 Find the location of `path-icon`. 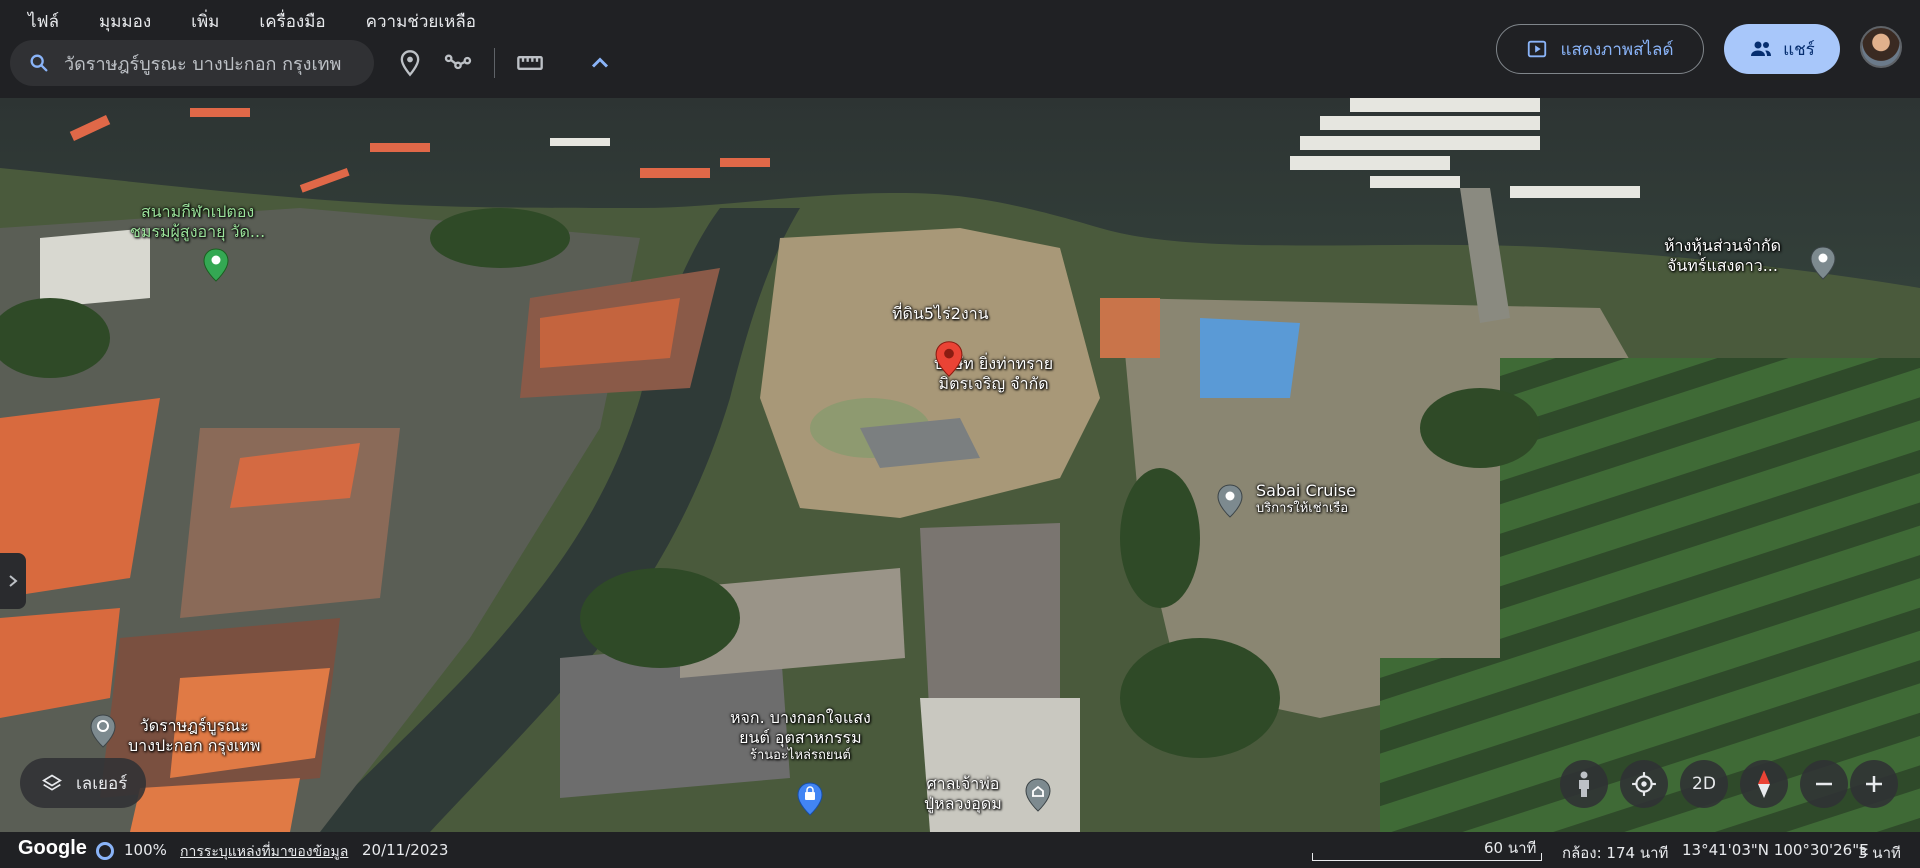

path-icon is located at coordinates (458, 63).